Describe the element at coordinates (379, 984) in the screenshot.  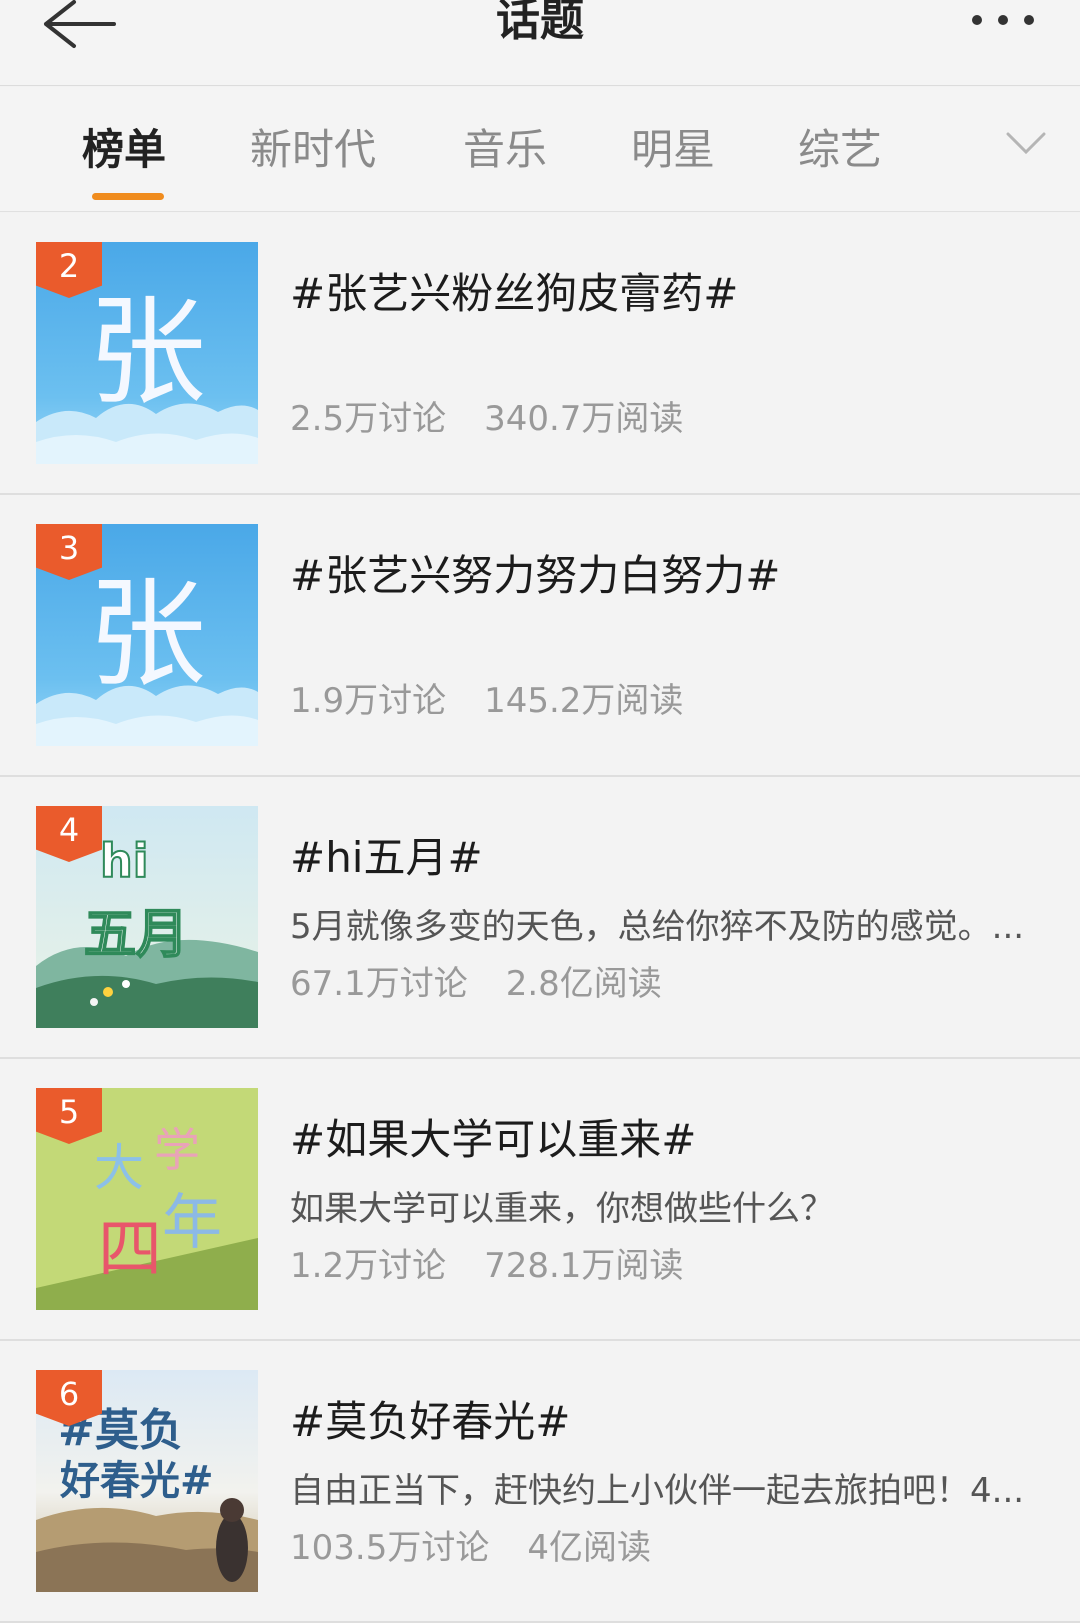
I see `discussion-count: 67.1万讨论` at that location.